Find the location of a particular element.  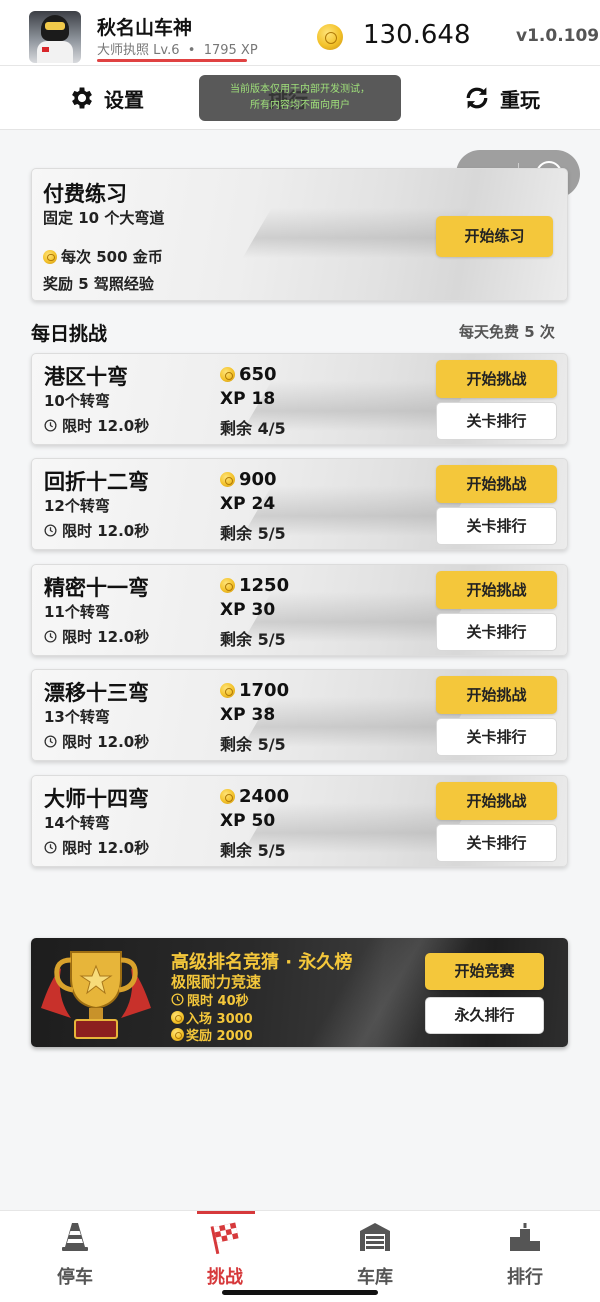

level-label: Lv.6 is located at coordinates (166, 50).